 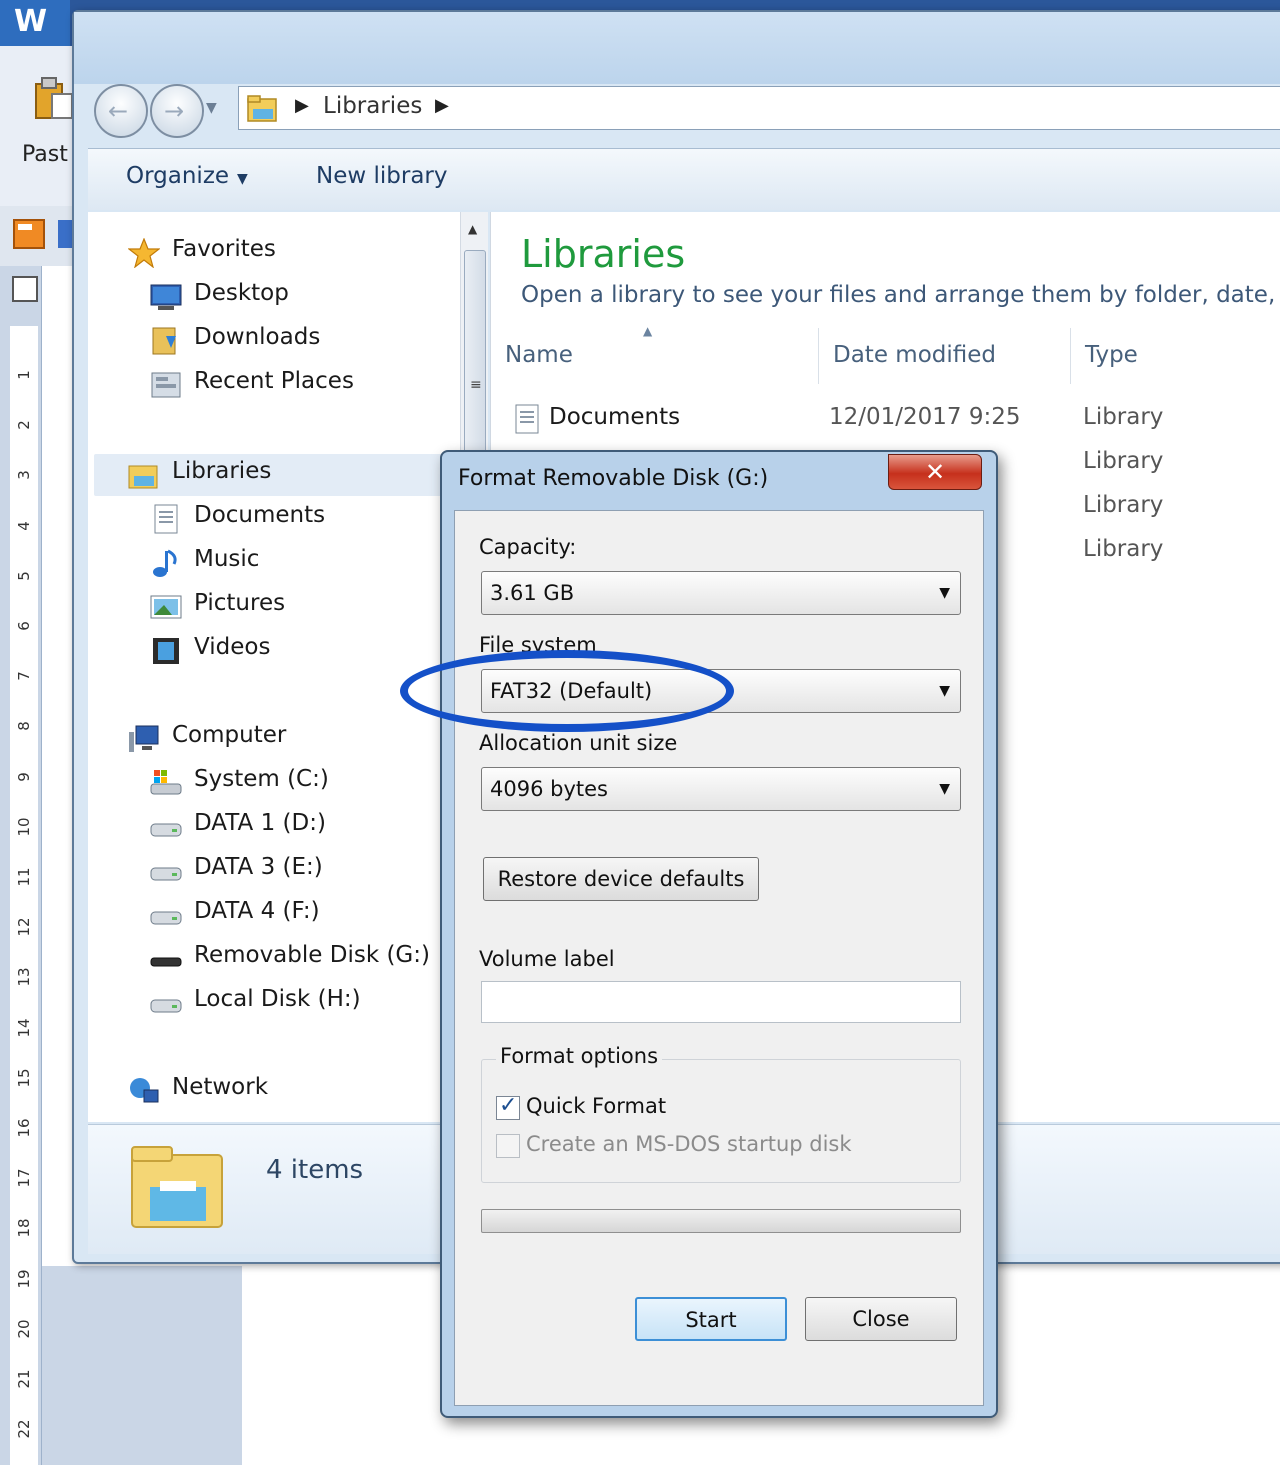 I want to click on desktop-icon, so click(x=166, y=297).